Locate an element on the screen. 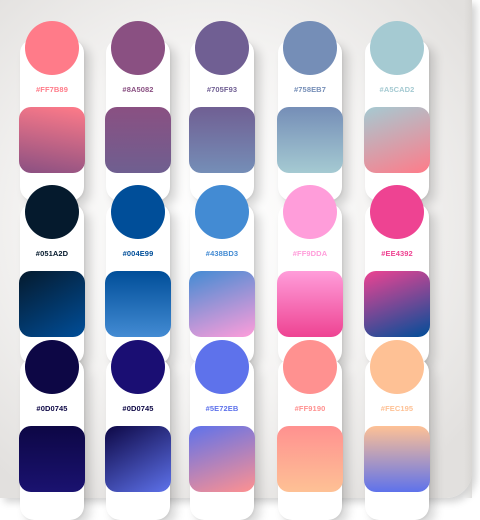 This screenshot has height=520, width=480. swatch-hex-label: #5E72EB is located at coordinates (222, 408).